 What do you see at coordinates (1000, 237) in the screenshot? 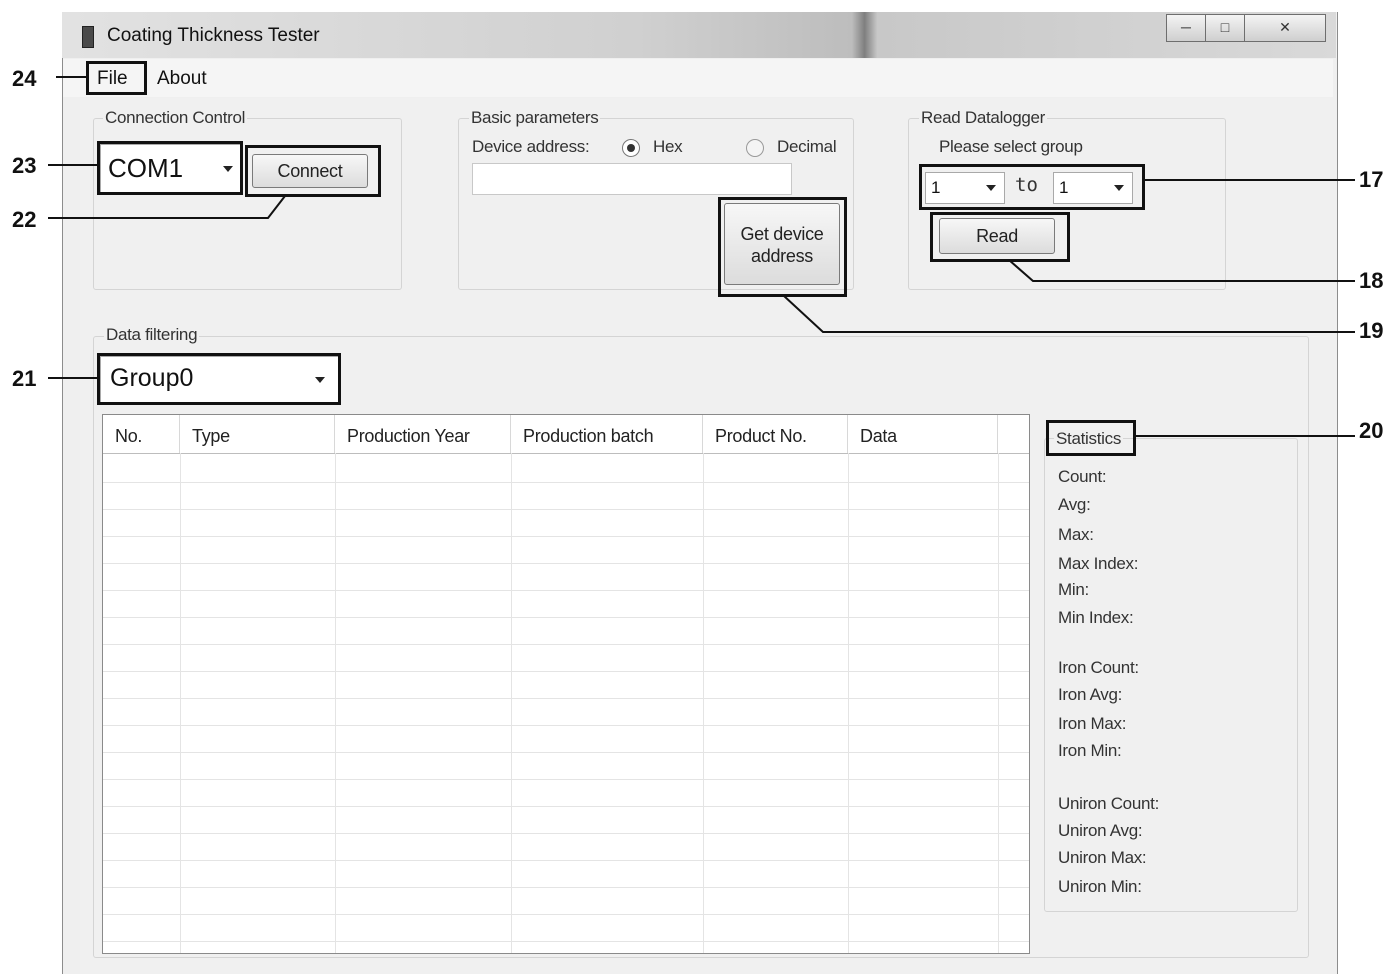
I see `callout-box-read` at bounding box center [1000, 237].